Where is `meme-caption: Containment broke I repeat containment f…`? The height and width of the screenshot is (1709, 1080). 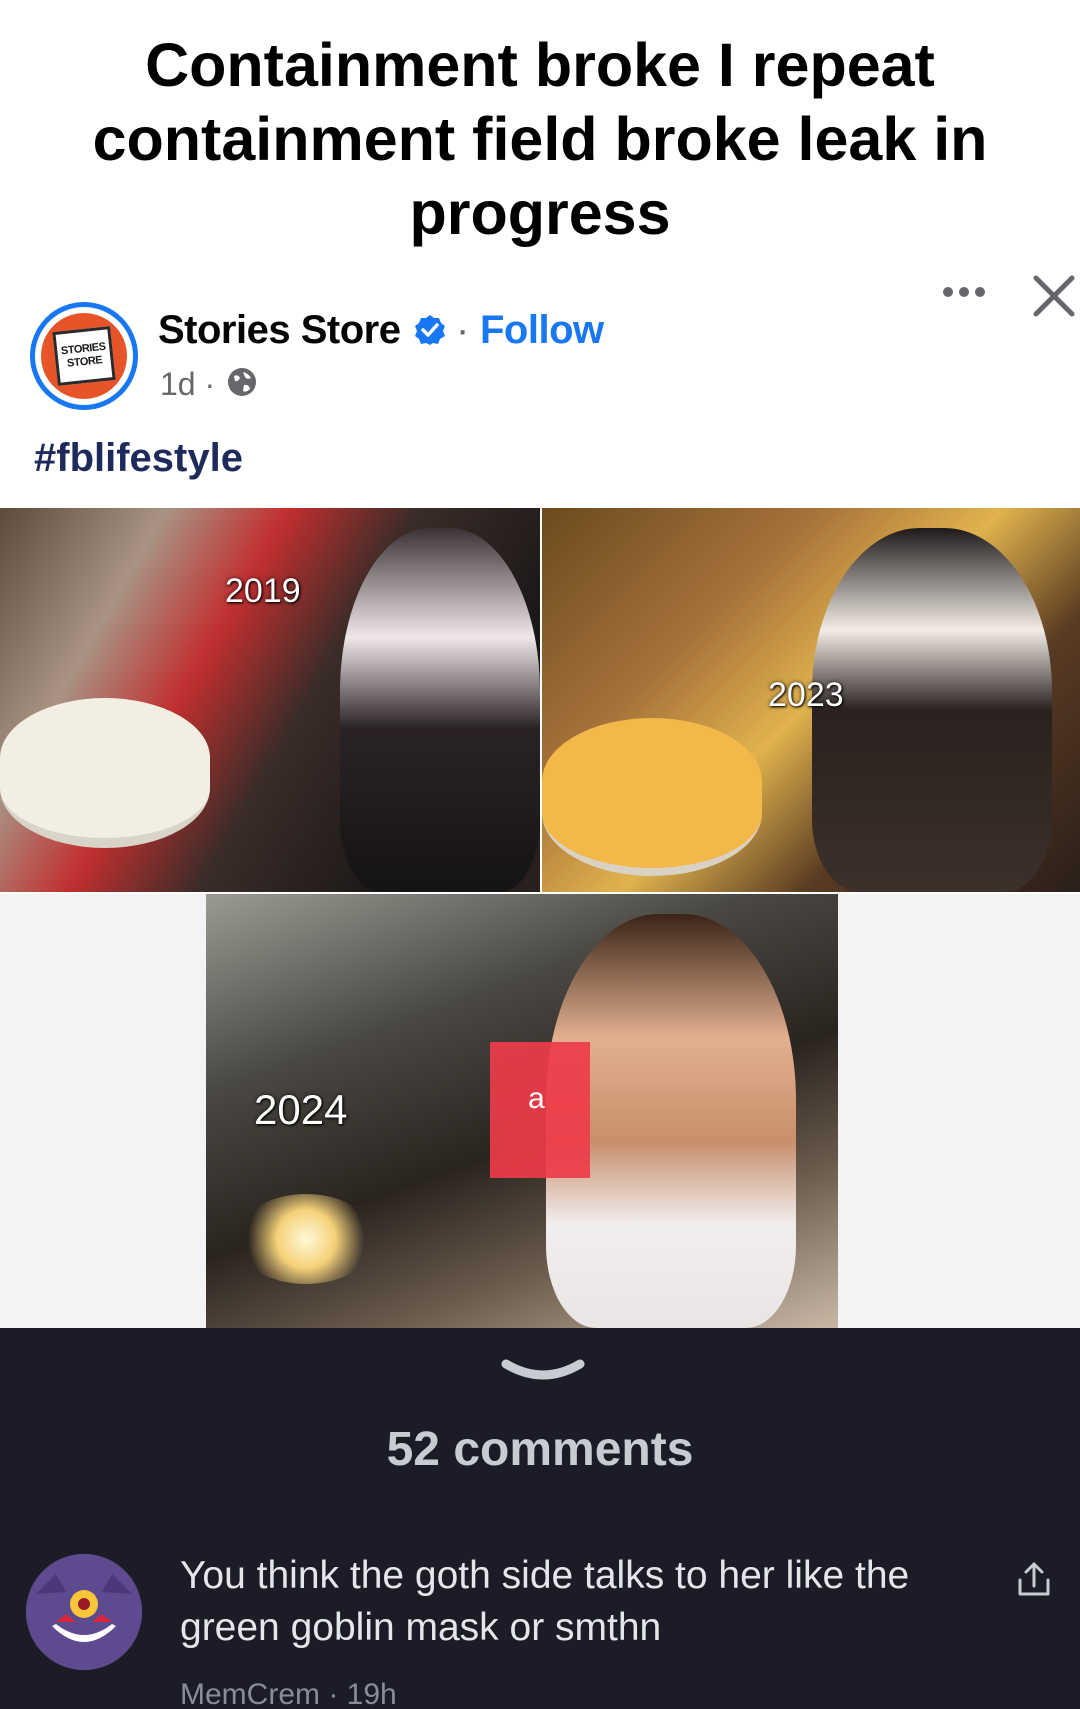 meme-caption: Containment broke I repeat containment f… is located at coordinates (540, 139).